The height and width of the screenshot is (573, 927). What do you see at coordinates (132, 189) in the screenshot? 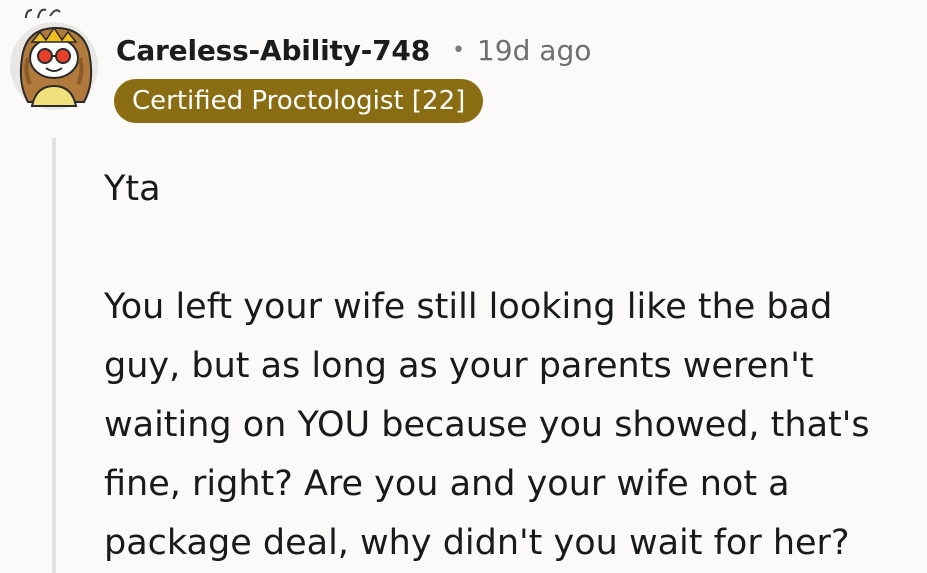
I see `comment-paragraph-verdict: Yta` at bounding box center [132, 189].